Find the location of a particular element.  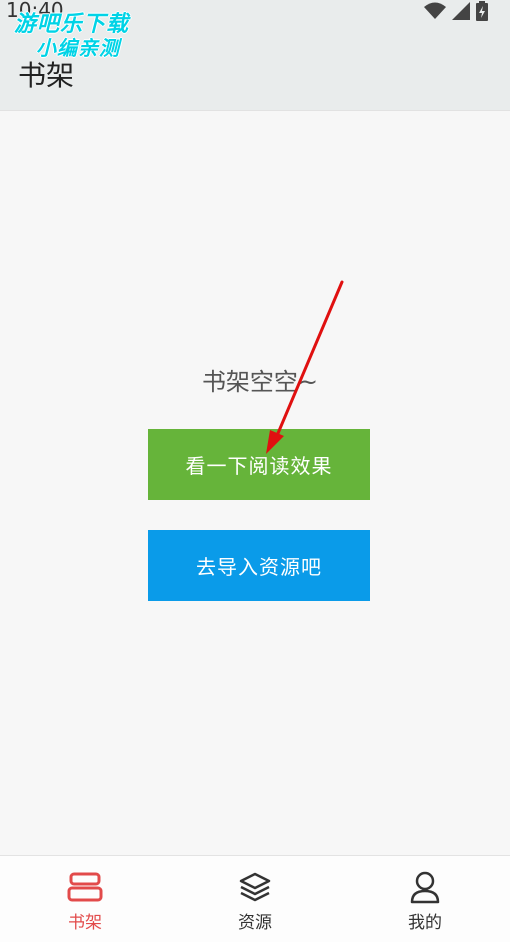

import-resource-button: 去导入资源吧 is located at coordinates (259, 565).